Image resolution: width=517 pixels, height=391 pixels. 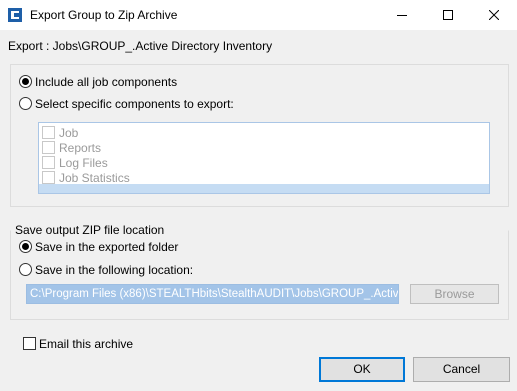 I want to click on list-item-label: Log Files, so click(x=83, y=163).